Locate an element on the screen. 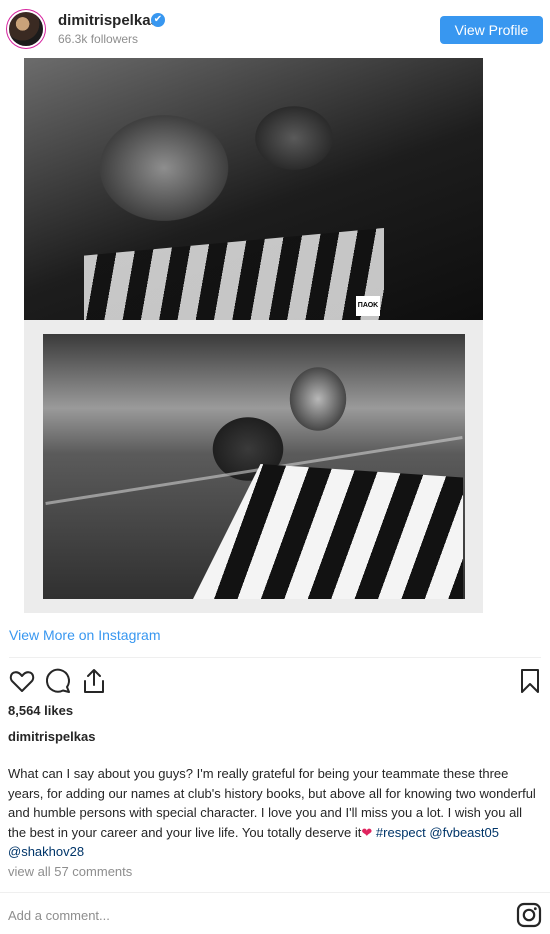 This screenshot has height=934, width=550. jersey-stripes-bottom is located at coordinates (328, 531).